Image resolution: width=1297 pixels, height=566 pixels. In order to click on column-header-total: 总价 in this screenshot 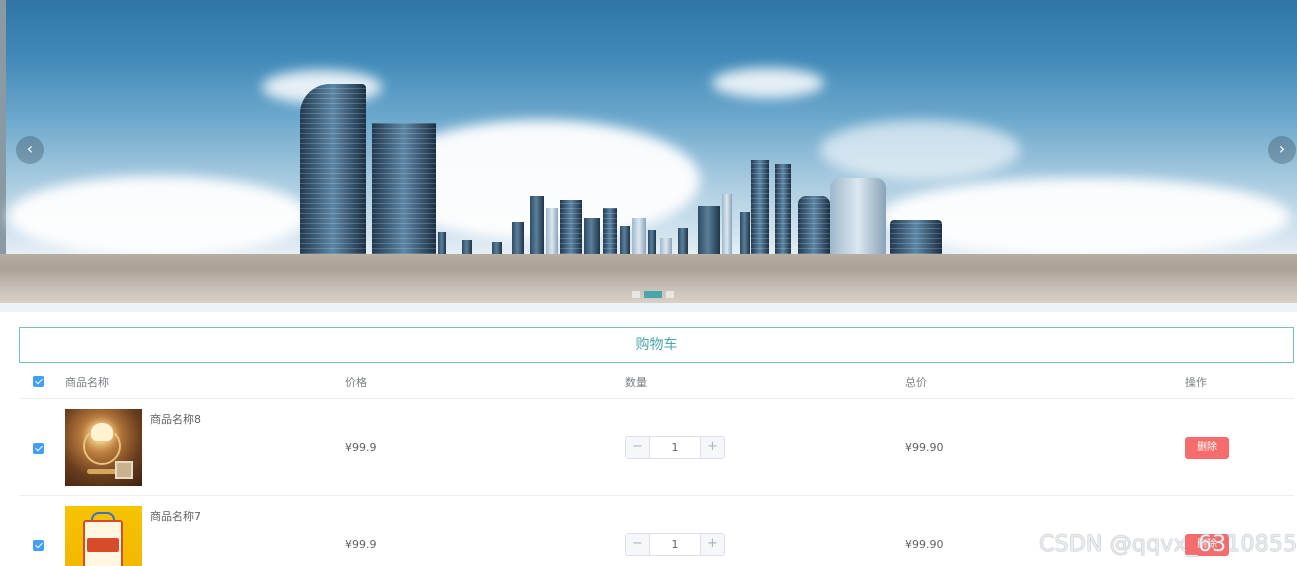, I will do `click(916, 382)`.